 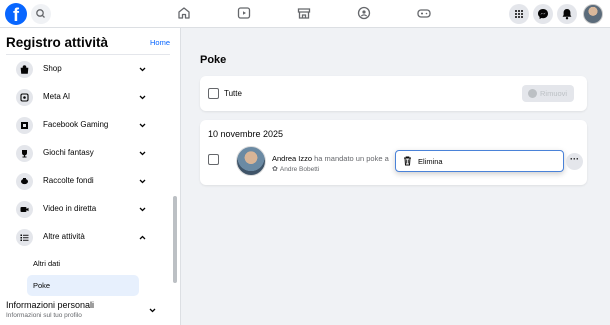 I want to click on menu-button, so click(x=519, y=14).